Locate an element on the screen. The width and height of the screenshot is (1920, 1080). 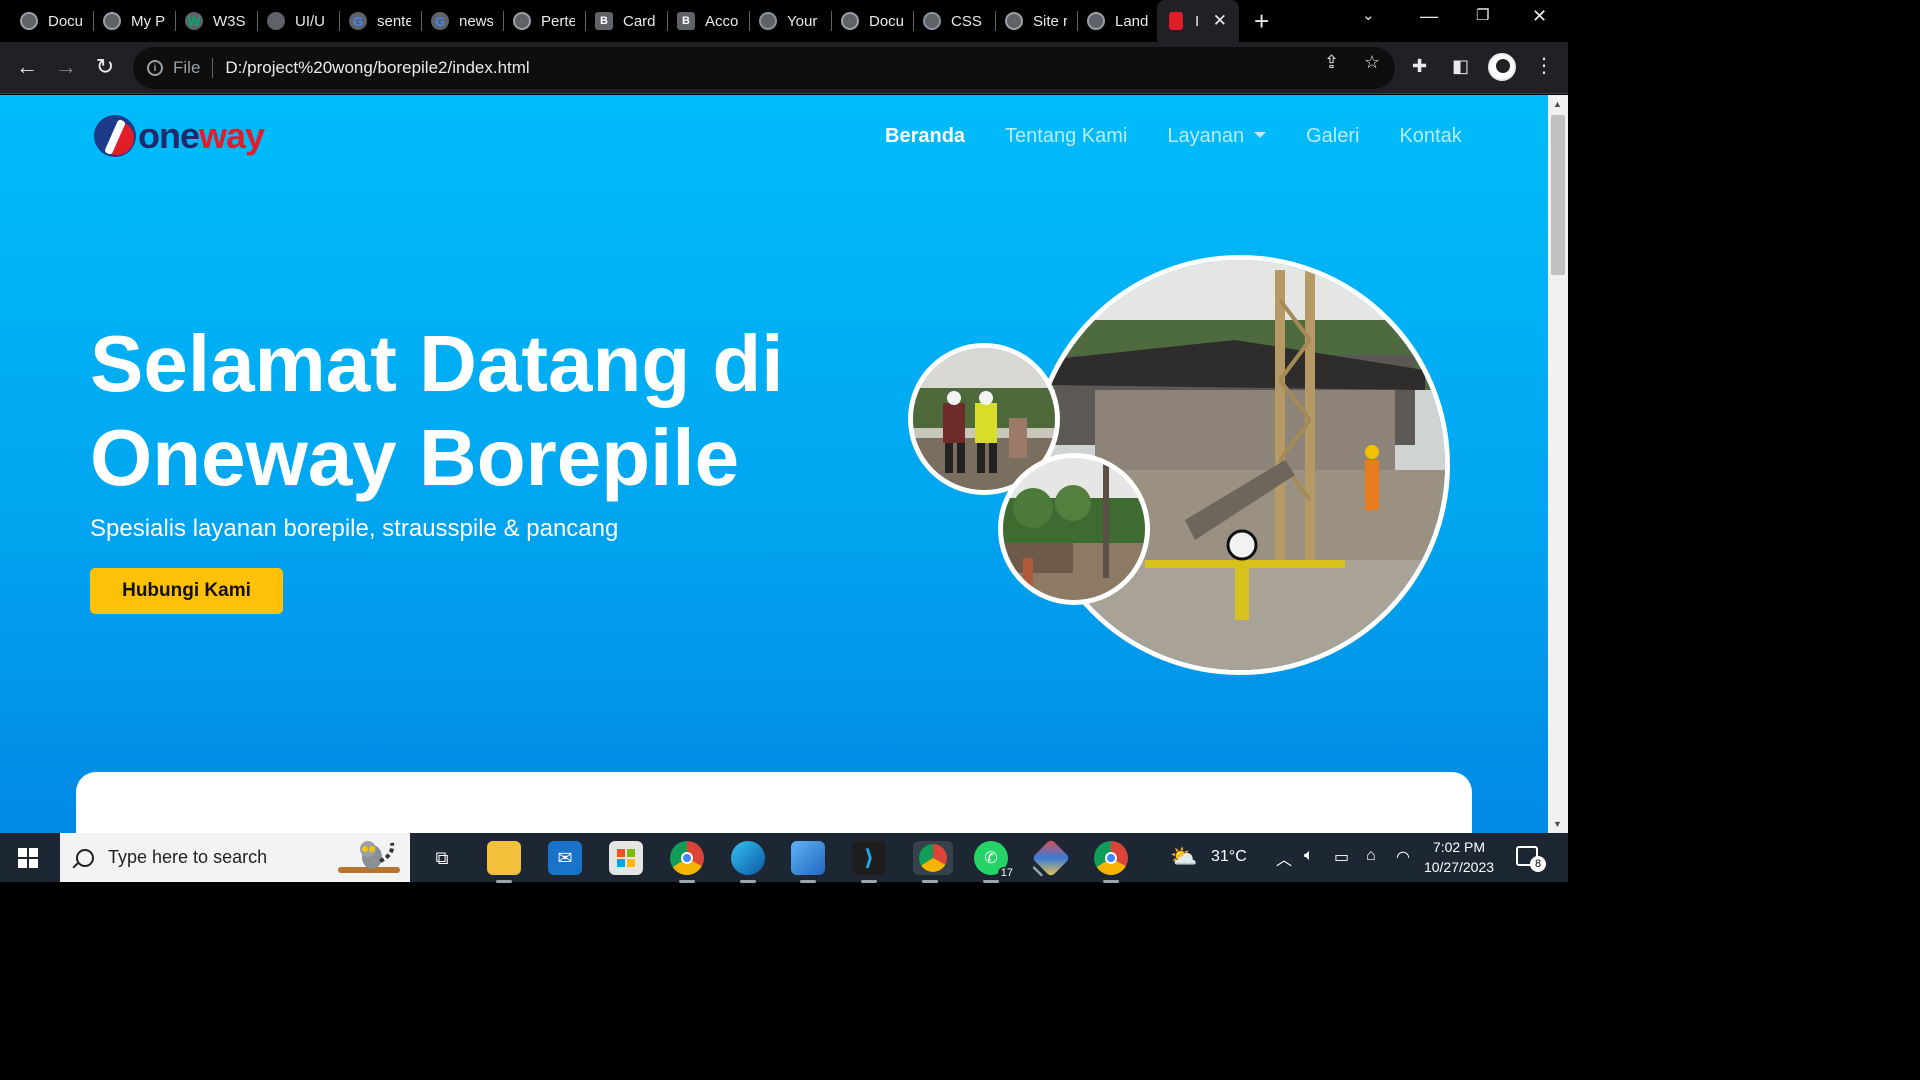
browser-tab: Land is located at coordinates (1118, 21).